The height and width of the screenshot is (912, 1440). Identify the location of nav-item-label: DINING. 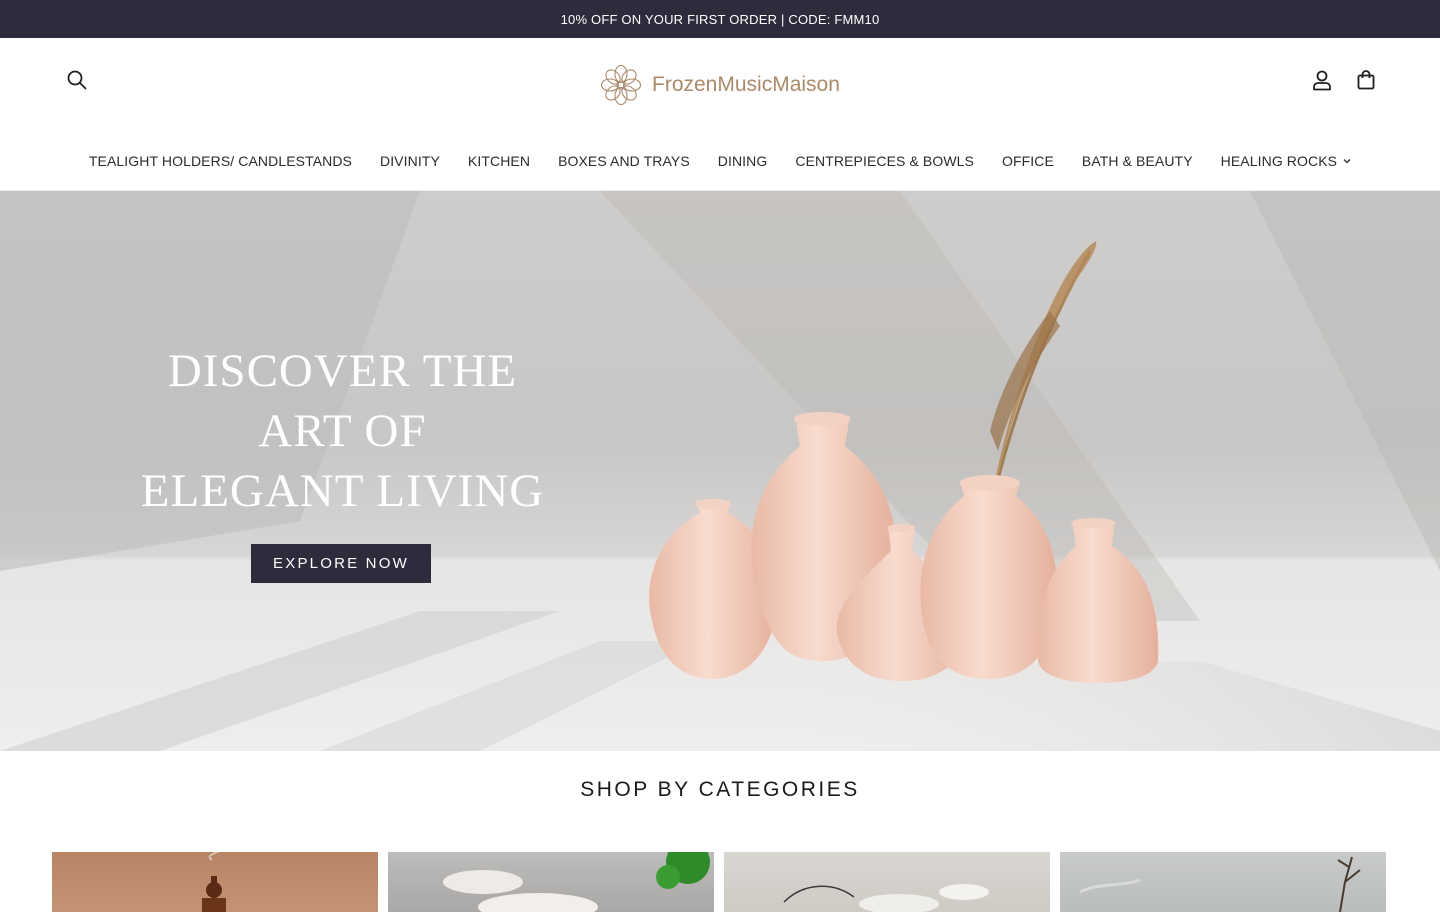
(742, 161).